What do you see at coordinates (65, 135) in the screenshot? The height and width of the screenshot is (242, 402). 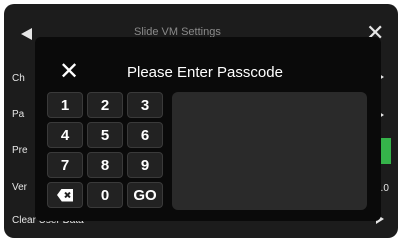 I see `key-4: 4` at bounding box center [65, 135].